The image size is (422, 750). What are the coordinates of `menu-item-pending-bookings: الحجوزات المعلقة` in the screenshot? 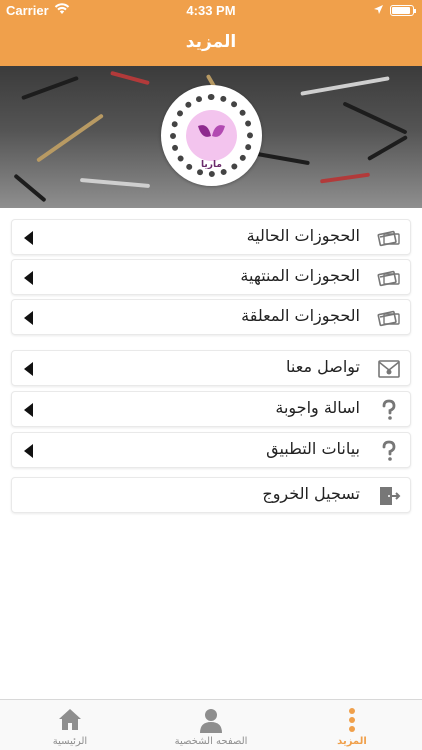 It's located at (211, 317).